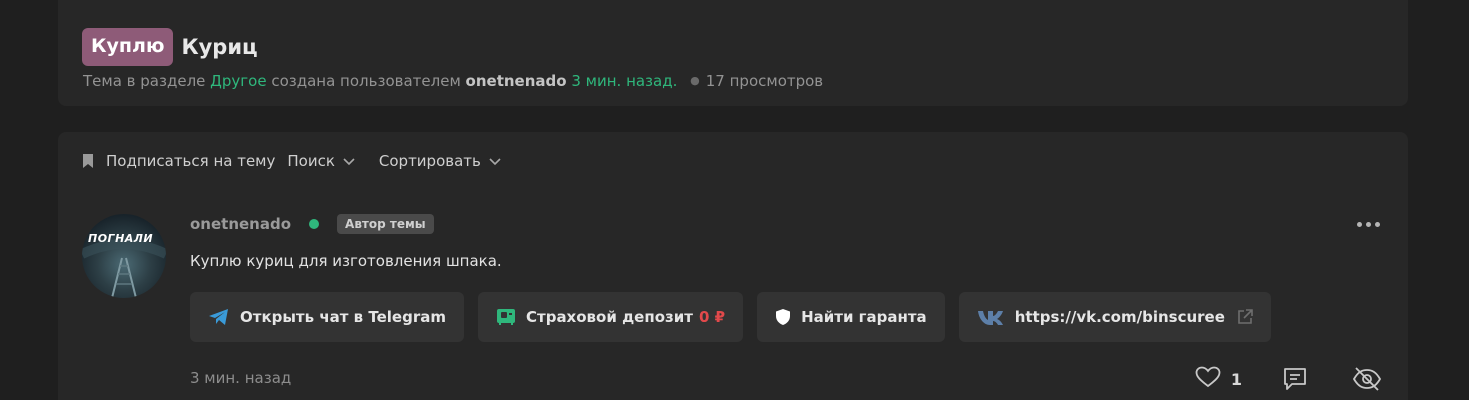 This screenshot has height=400, width=1469. What do you see at coordinates (238, 81) in the screenshot?
I see `section-link: Другое` at bounding box center [238, 81].